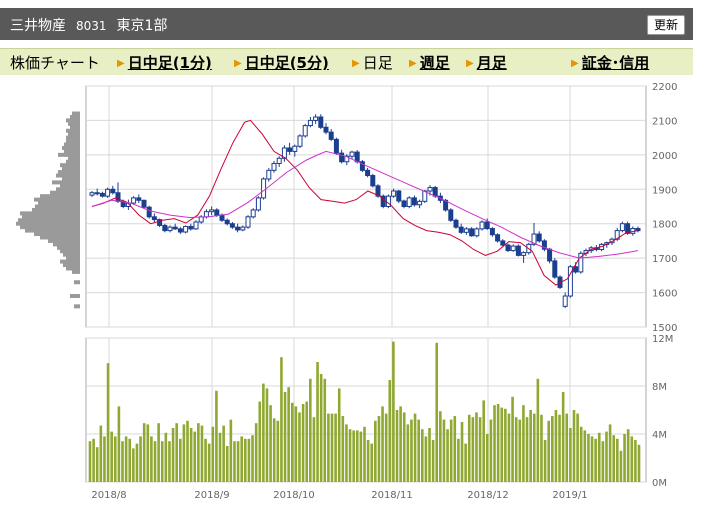  What do you see at coordinates (659, 435) in the screenshot?
I see `volume-tick-label: 4M` at bounding box center [659, 435].